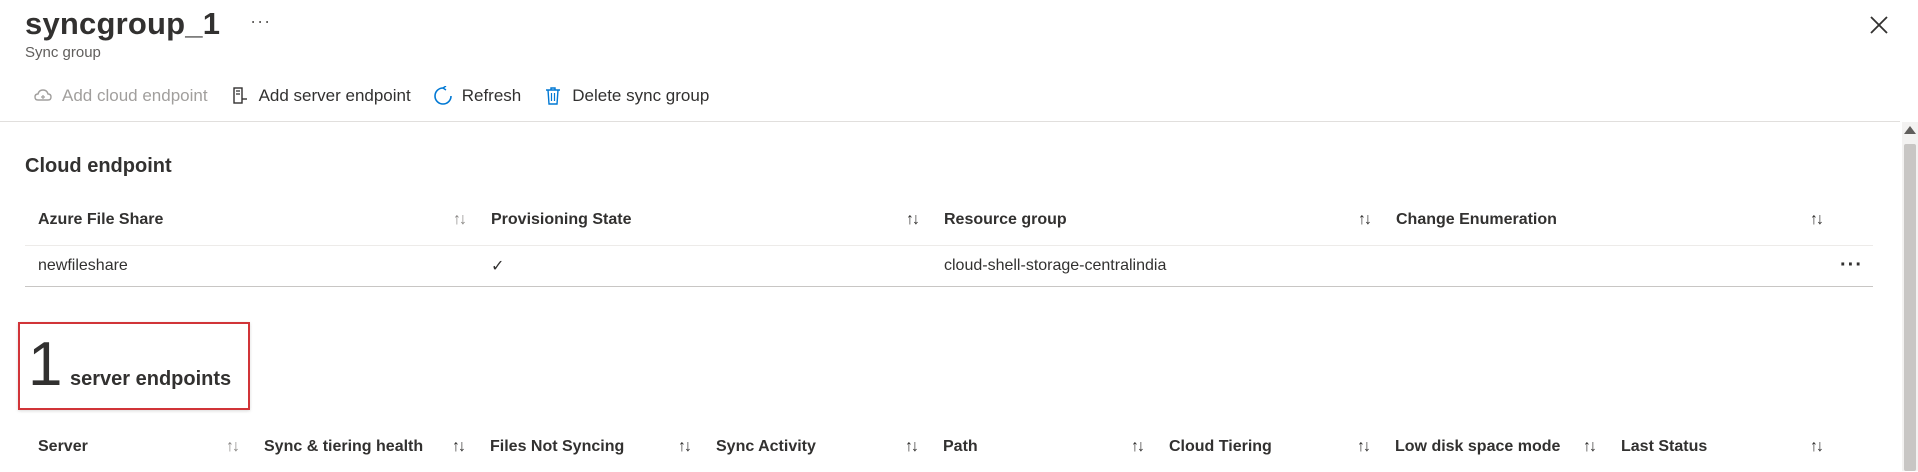  Describe the element at coordinates (1043, 447) in the screenshot. I see `column-header-path: Path ↑↓` at that location.